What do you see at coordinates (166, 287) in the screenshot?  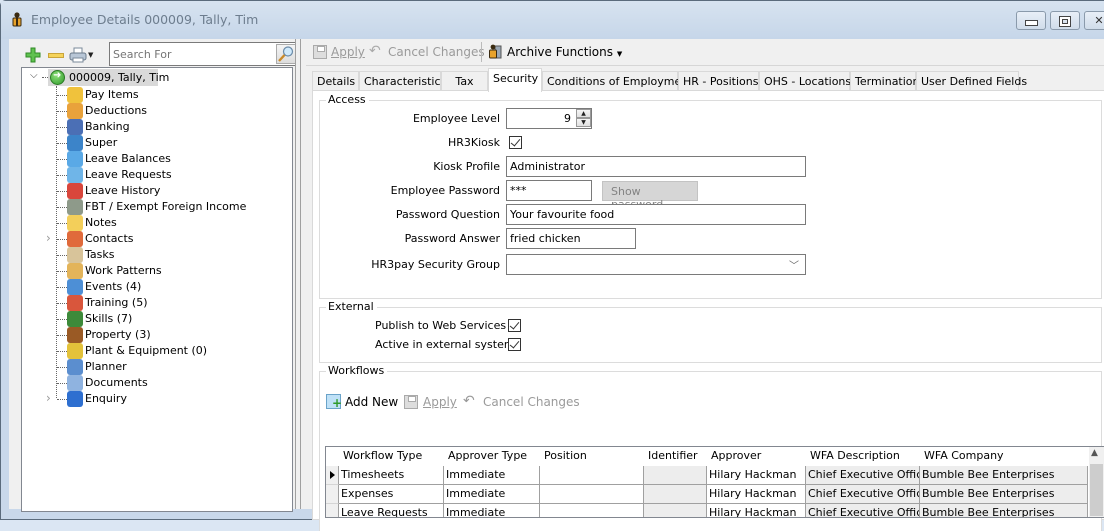 I see `tree-item: Events (4)` at bounding box center [166, 287].